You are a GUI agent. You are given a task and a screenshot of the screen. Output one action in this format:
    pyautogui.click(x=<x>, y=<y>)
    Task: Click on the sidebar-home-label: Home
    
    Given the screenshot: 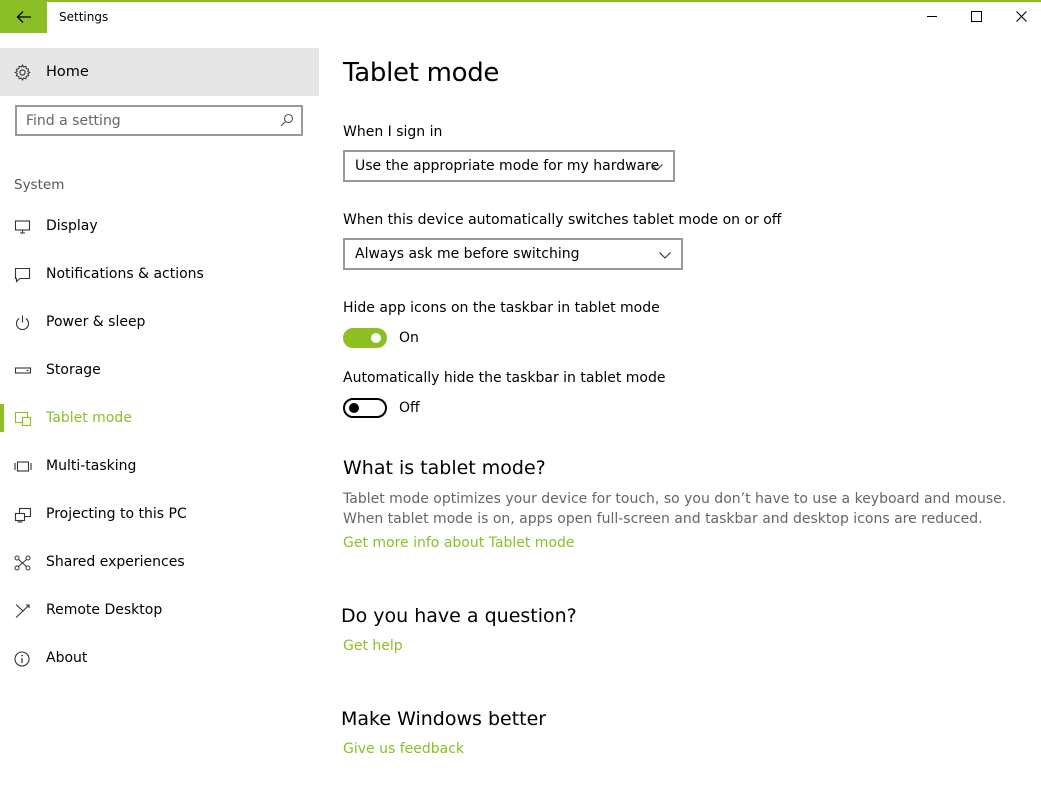 What is the action you would take?
    pyautogui.click(x=67, y=72)
    